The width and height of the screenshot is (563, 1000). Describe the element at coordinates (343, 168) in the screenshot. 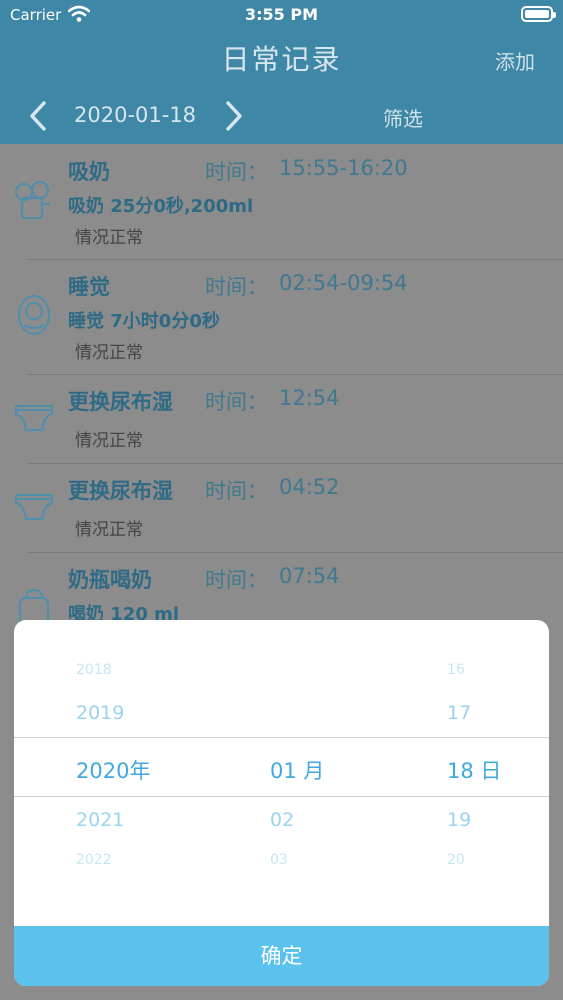

I see `record-time: 15:55-16:20` at that location.